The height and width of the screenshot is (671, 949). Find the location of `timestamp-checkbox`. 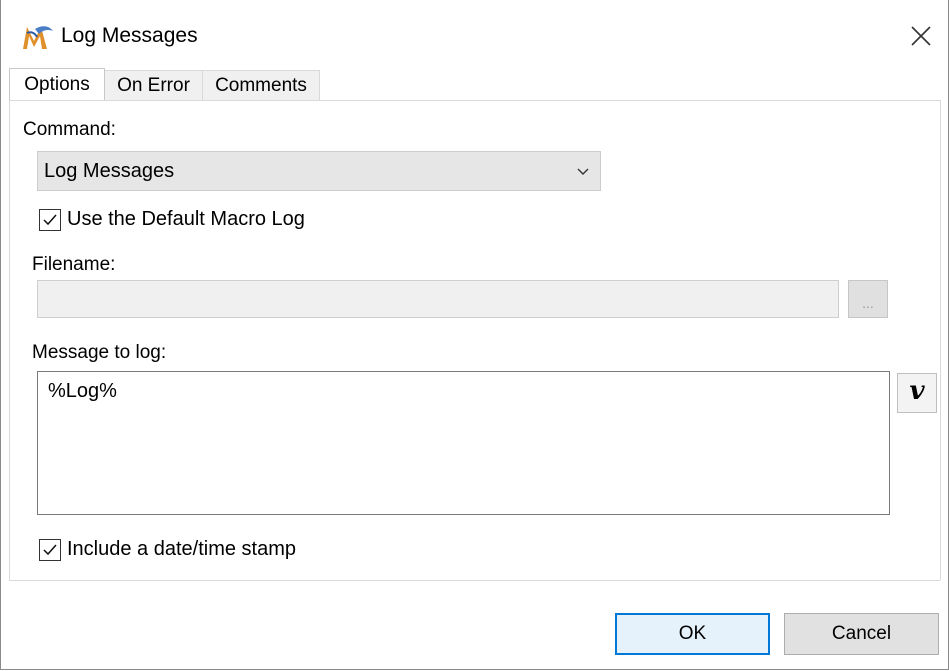

timestamp-checkbox is located at coordinates (50, 549).